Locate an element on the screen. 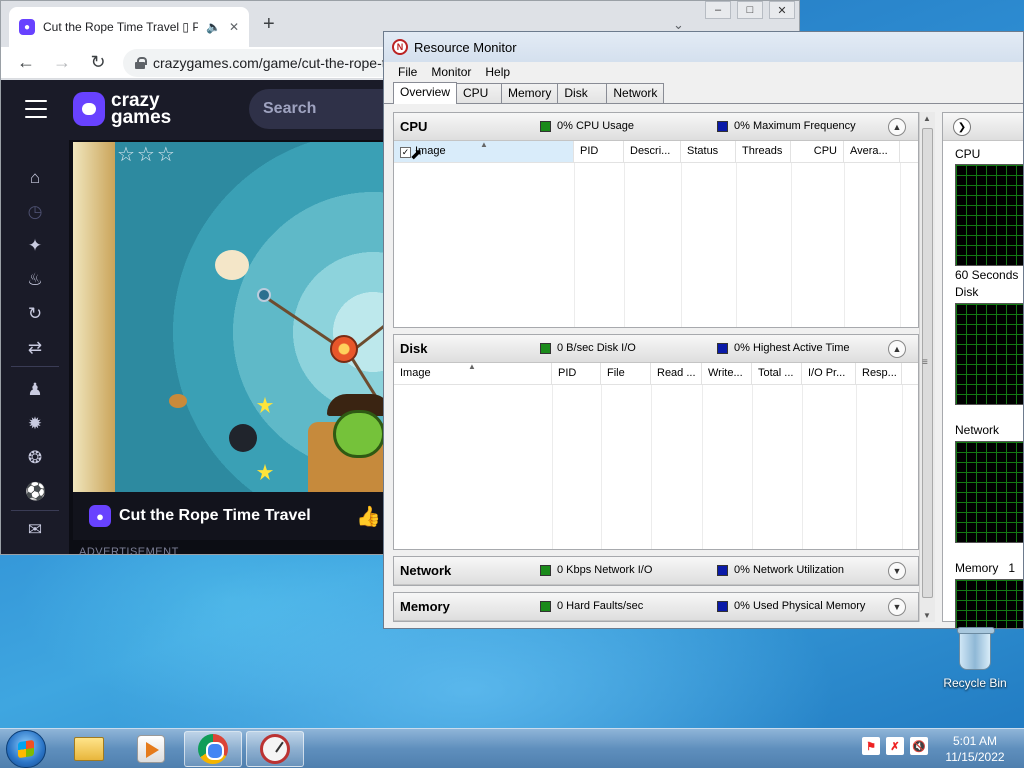 This screenshot has width=1024, height=768. crazygames-logo-text: crazy games is located at coordinates (141, 109).